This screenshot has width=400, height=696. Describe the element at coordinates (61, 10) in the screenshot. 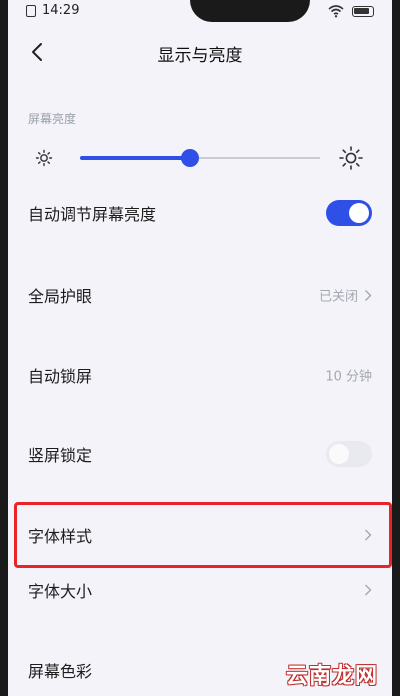

I see `status-time: 14:29` at that location.